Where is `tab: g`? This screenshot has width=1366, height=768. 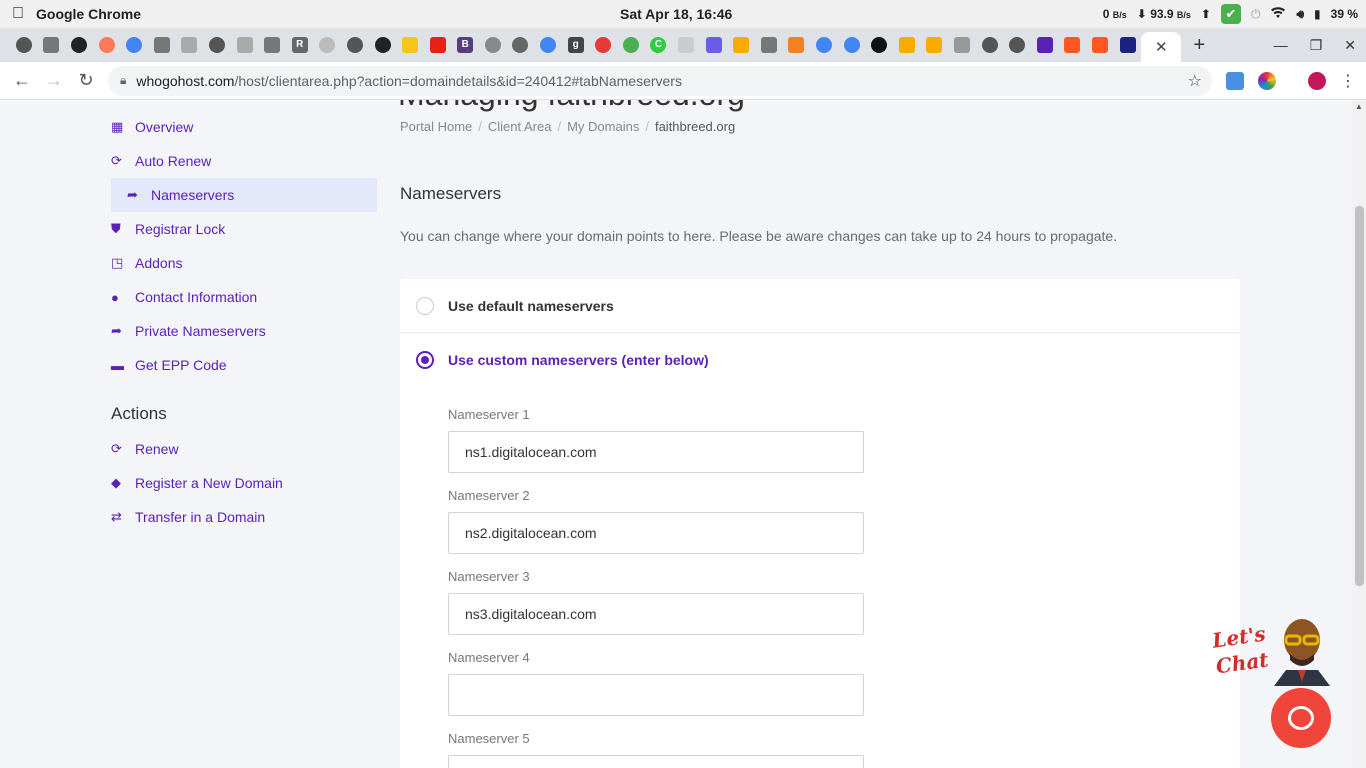
tab: g is located at coordinates (576, 45).